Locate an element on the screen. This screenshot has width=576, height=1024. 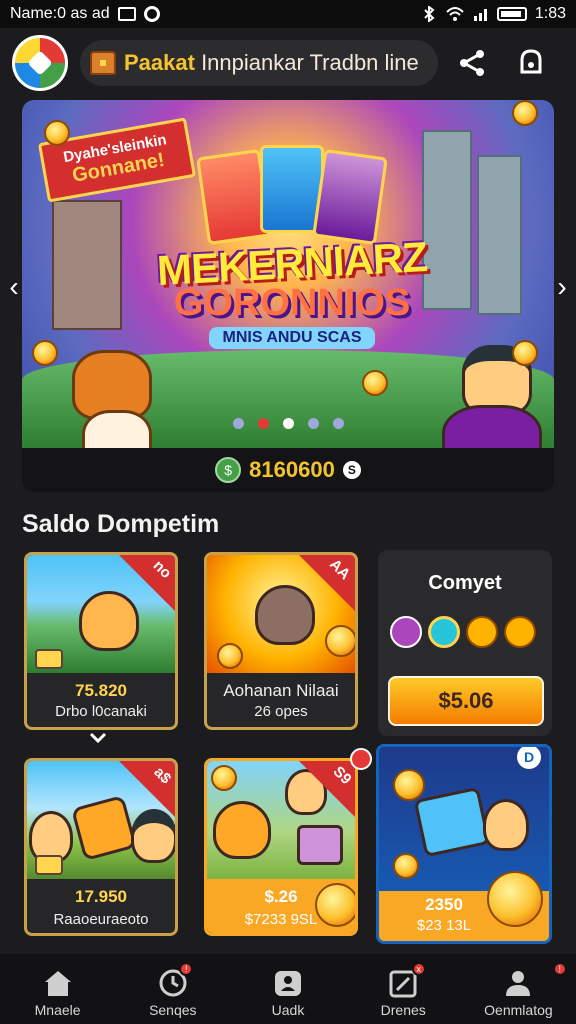
status-bar: Name:0 as ad 1:83 is located at coordinates (288, 14).